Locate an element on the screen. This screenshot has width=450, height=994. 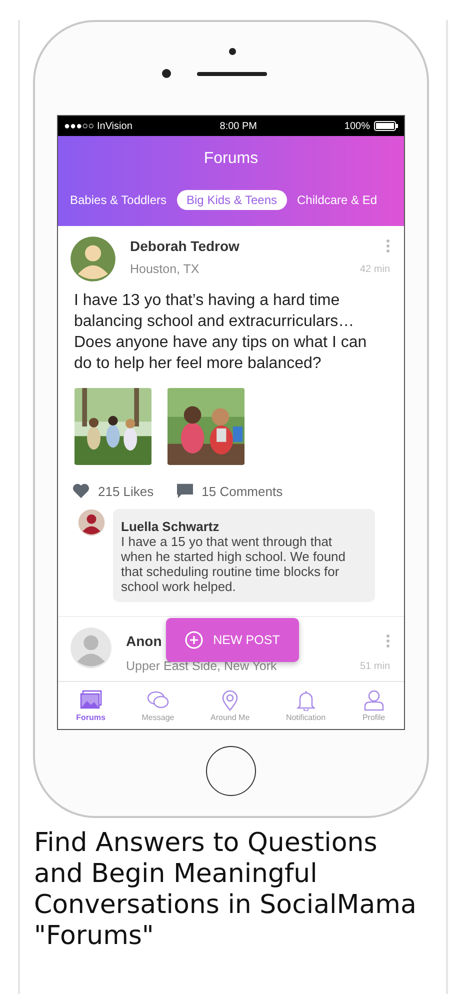
picture-icon is located at coordinates (90, 700).